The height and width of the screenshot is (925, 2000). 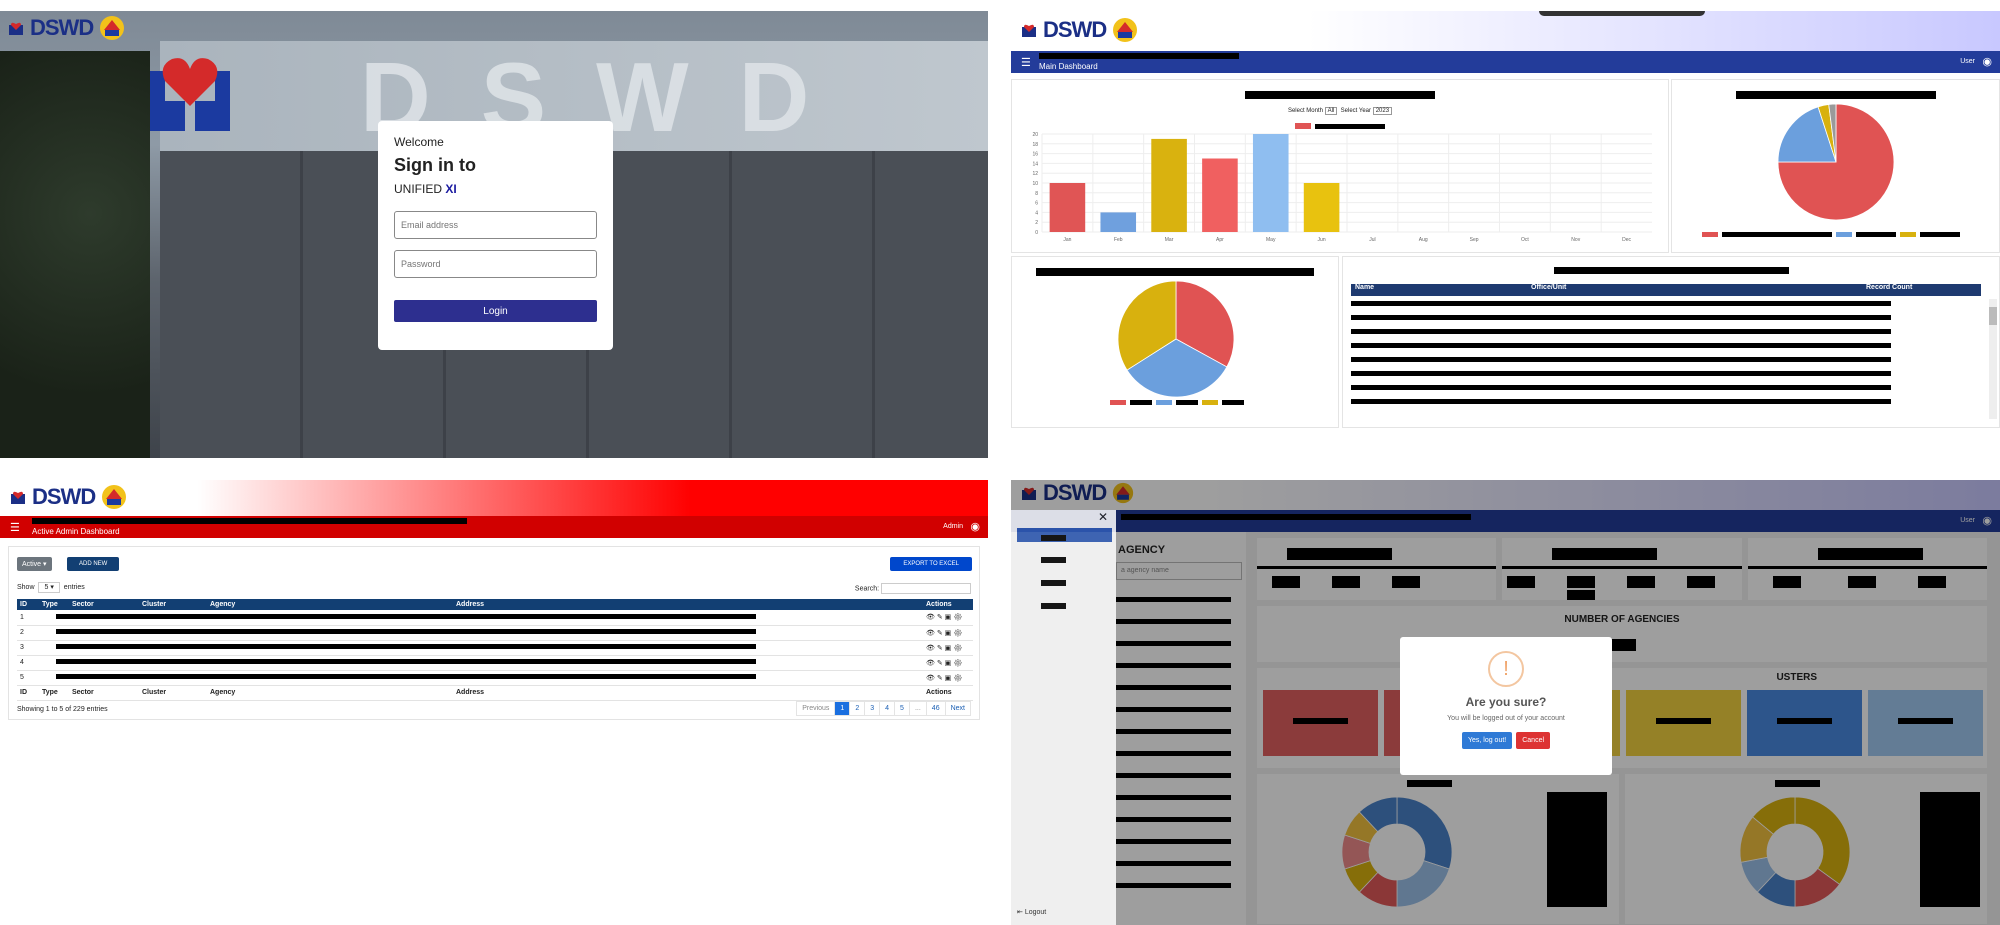 I want to click on logout-link: ⇤ Logout, so click(x=1031, y=912).